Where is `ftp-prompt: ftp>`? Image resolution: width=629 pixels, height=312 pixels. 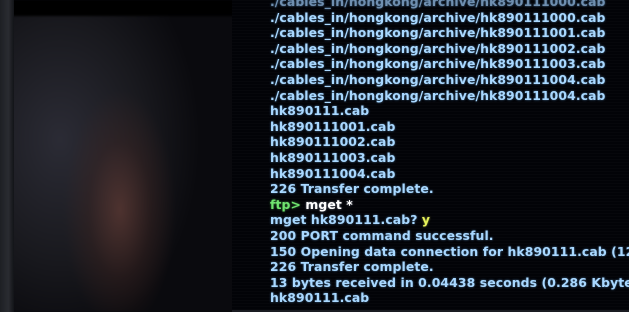 ftp-prompt: ftp> is located at coordinates (285, 204).